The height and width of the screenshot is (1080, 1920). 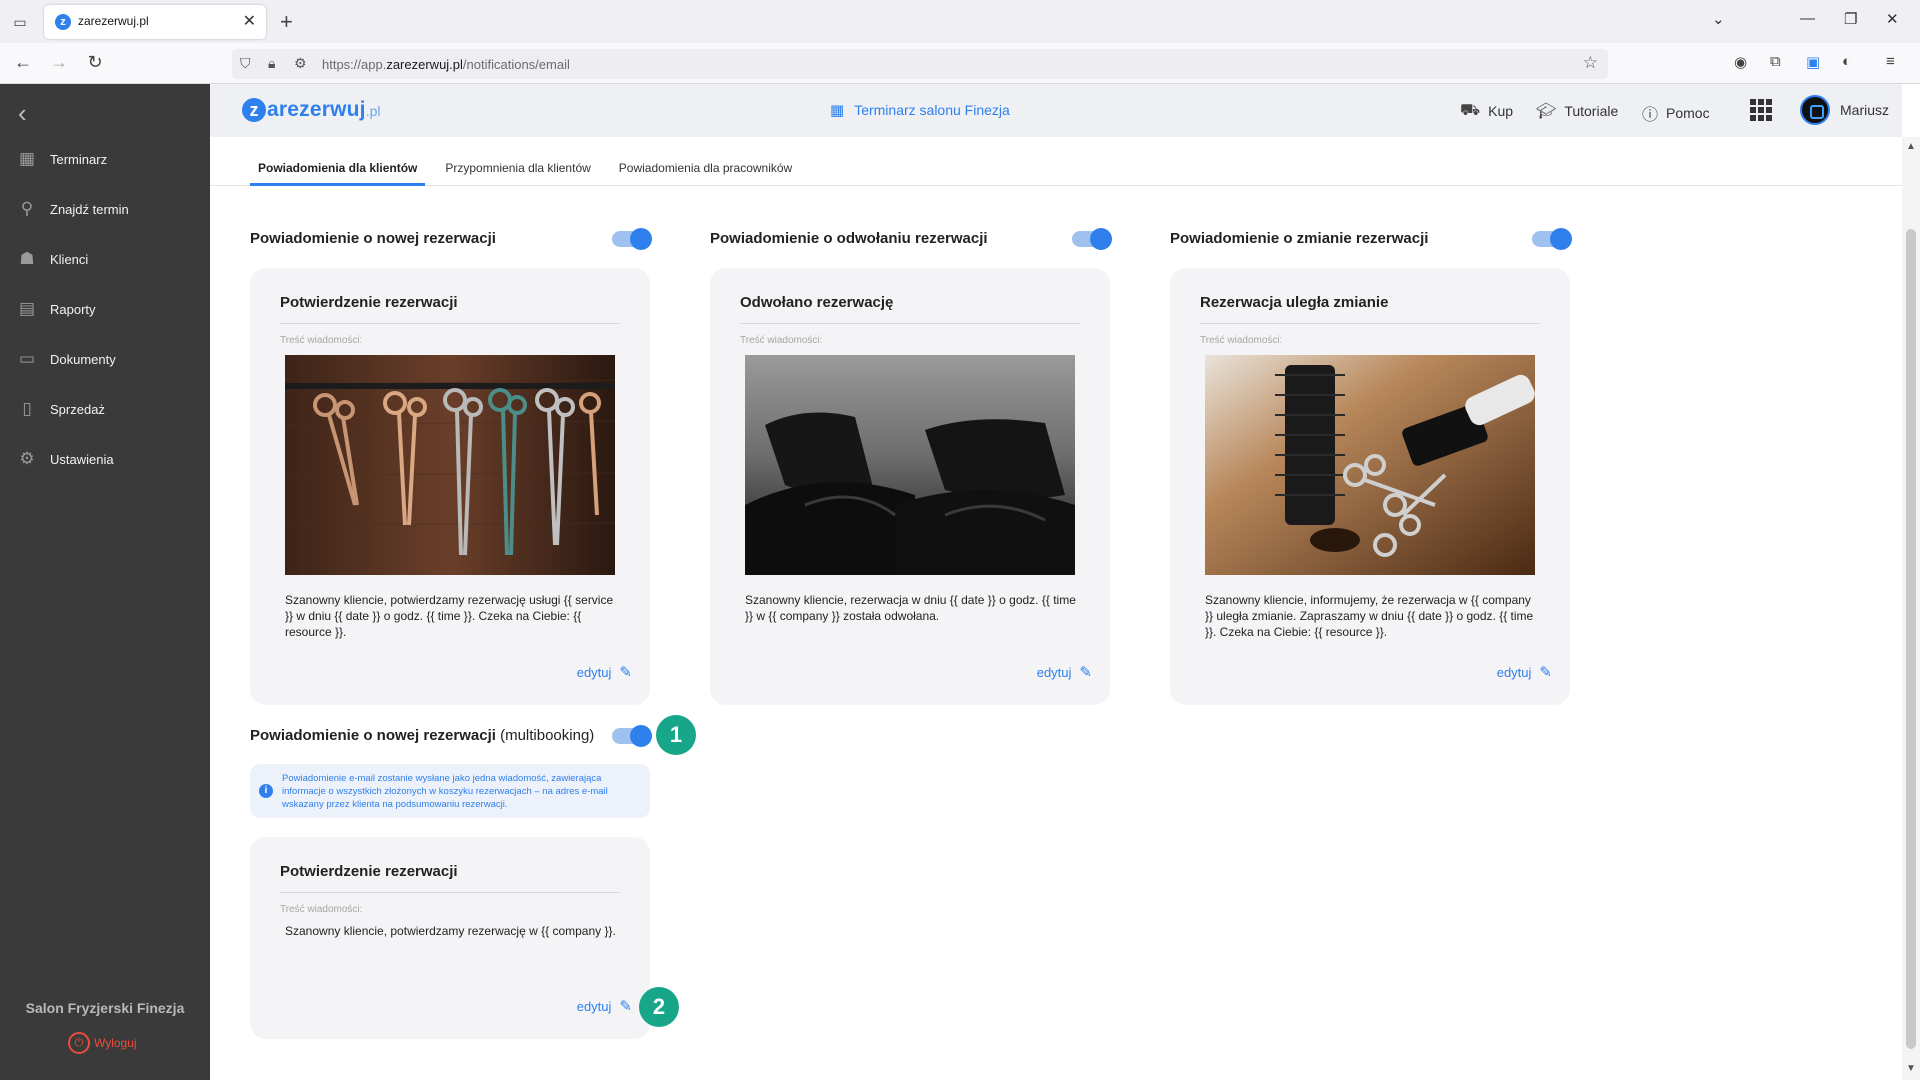 What do you see at coordinates (69, 259) in the screenshot?
I see `sidebar-item-label: Klienci` at bounding box center [69, 259].